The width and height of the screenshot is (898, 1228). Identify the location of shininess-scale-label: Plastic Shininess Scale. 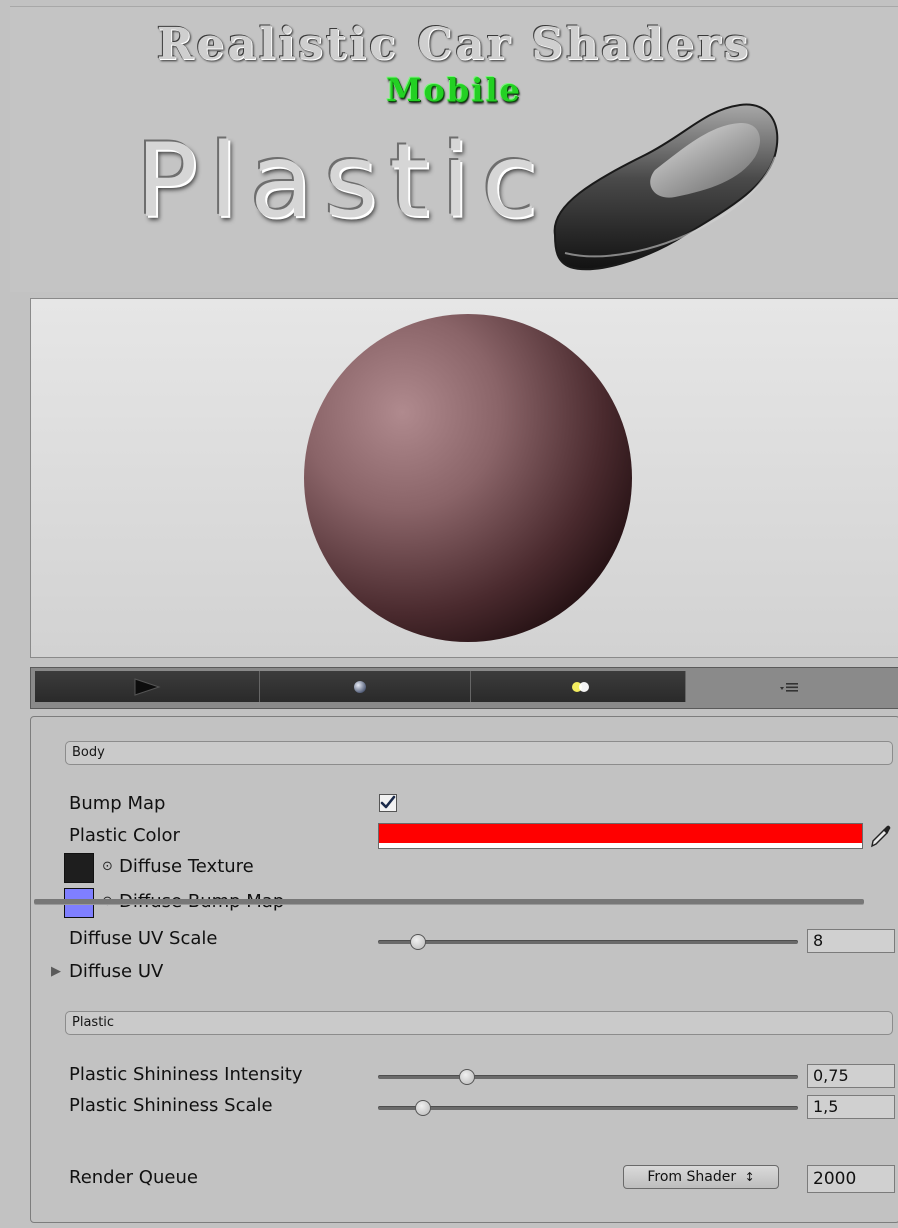
(171, 1105).